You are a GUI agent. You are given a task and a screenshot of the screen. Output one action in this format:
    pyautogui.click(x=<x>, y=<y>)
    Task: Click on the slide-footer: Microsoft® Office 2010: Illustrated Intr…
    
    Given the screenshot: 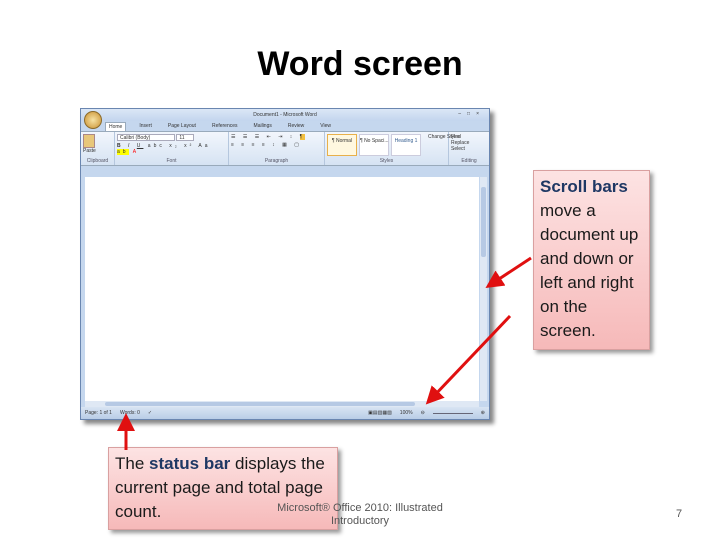 What is the action you would take?
    pyautogui.click(x=360, y=514)
    